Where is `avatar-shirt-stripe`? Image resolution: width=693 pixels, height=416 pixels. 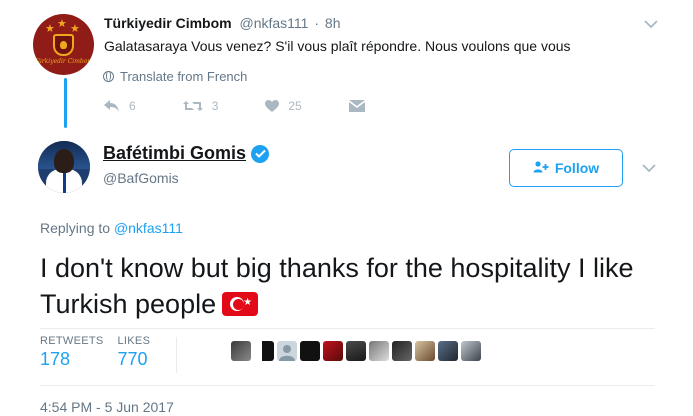
avatar-shirt-stripe is located at coordinates (64, 182).